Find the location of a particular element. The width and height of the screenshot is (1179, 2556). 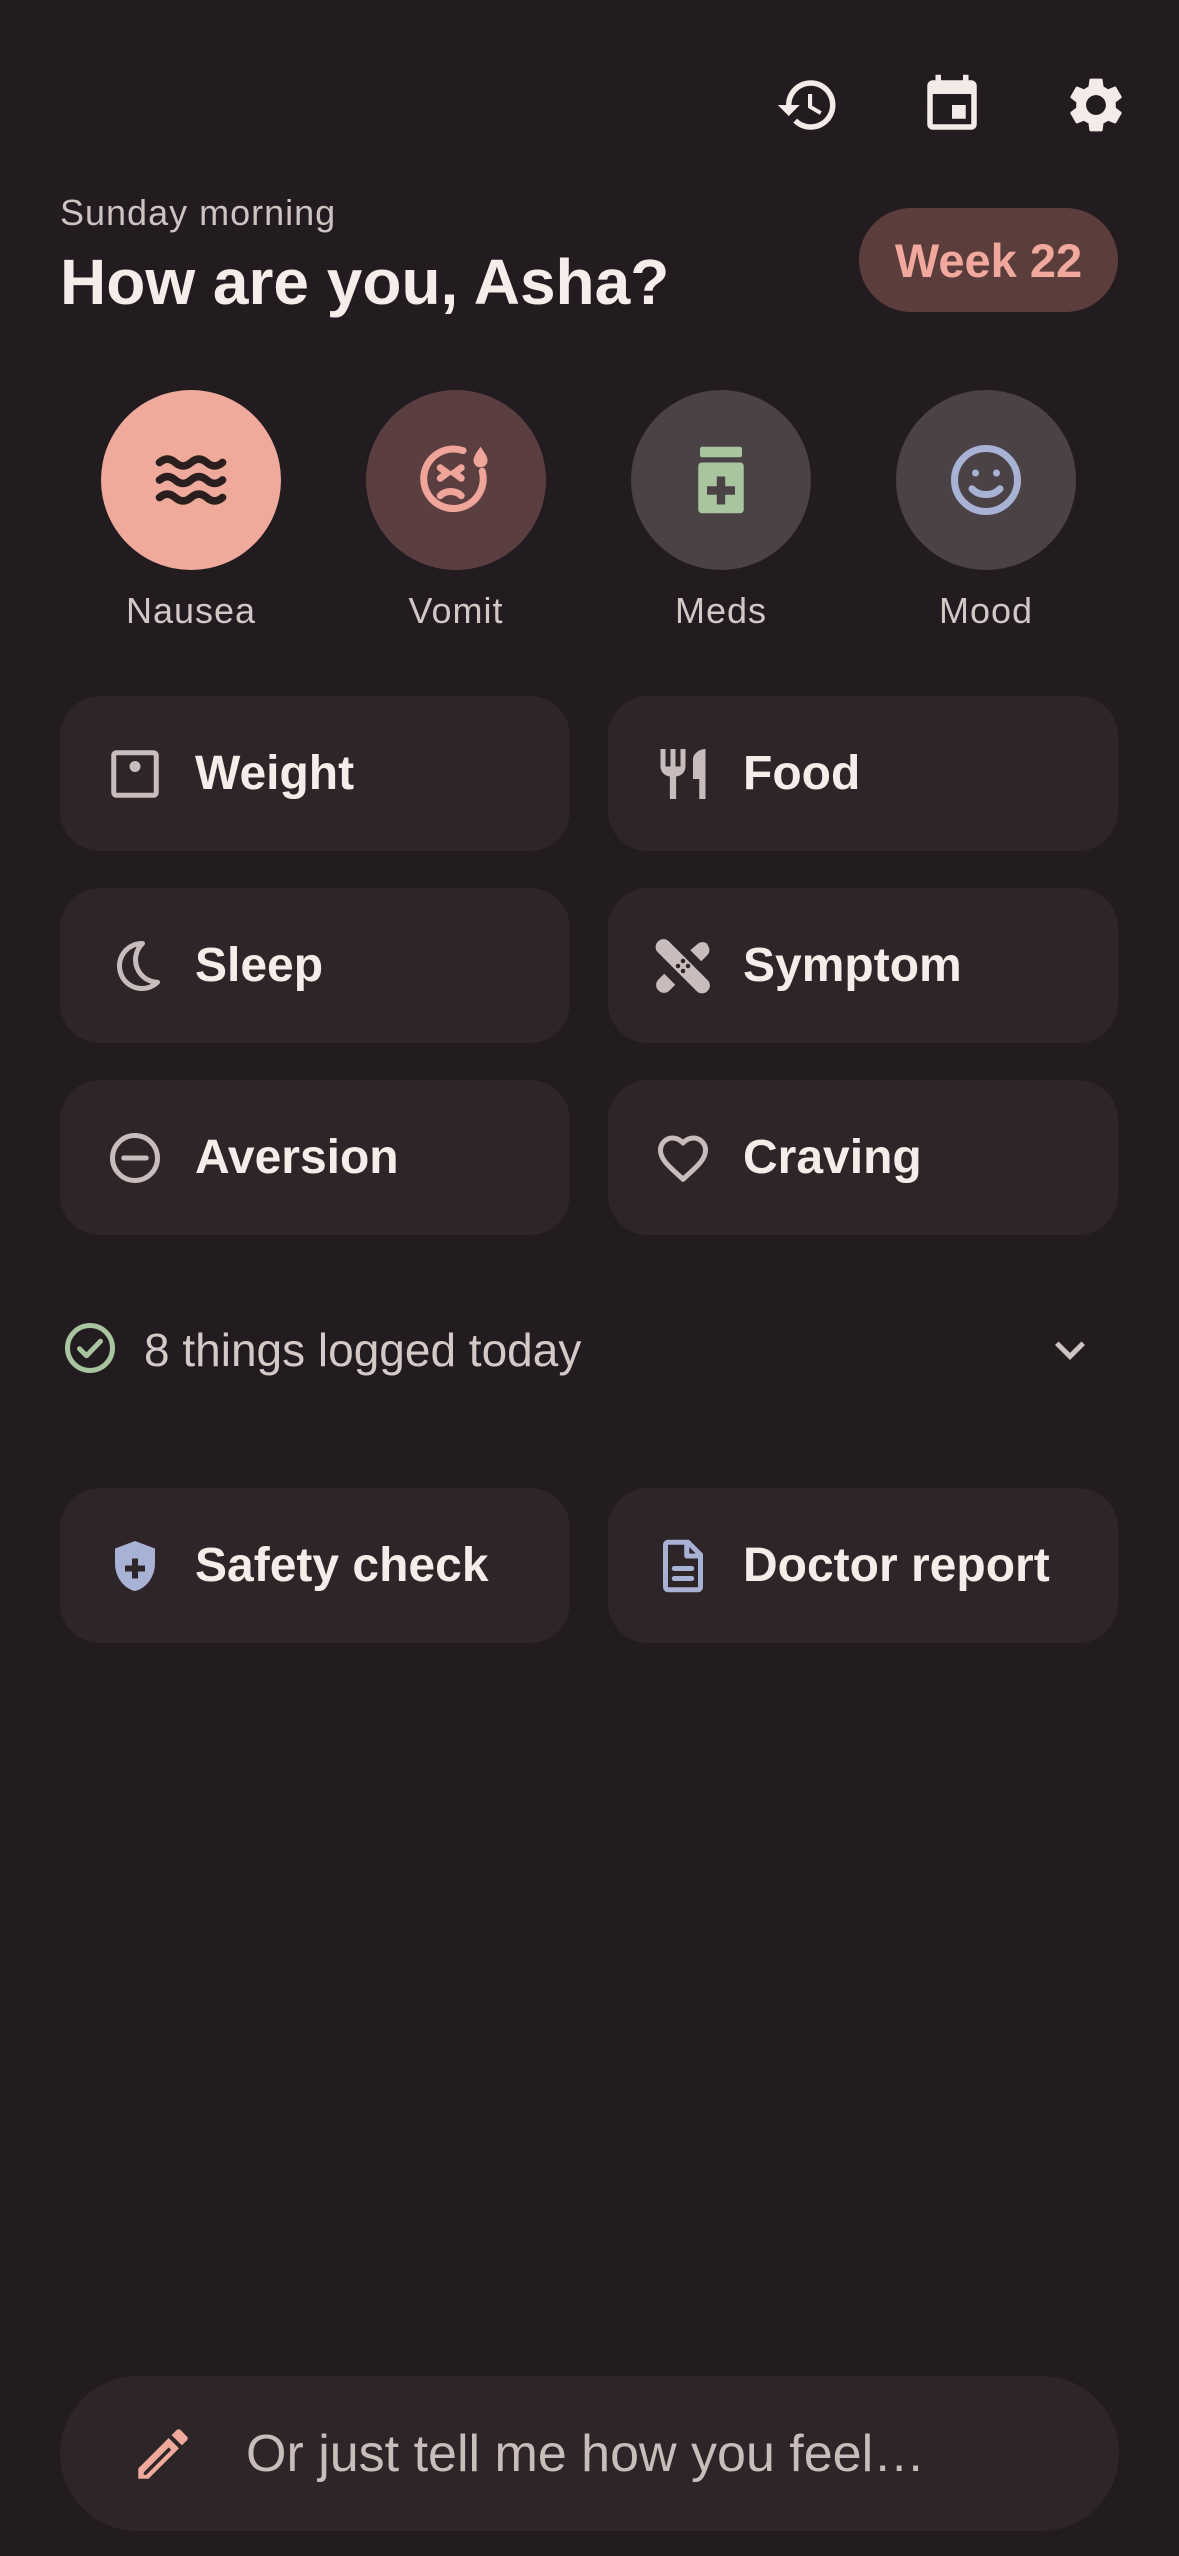

sleep-label: Sleep is located at coordinates (259, 965).